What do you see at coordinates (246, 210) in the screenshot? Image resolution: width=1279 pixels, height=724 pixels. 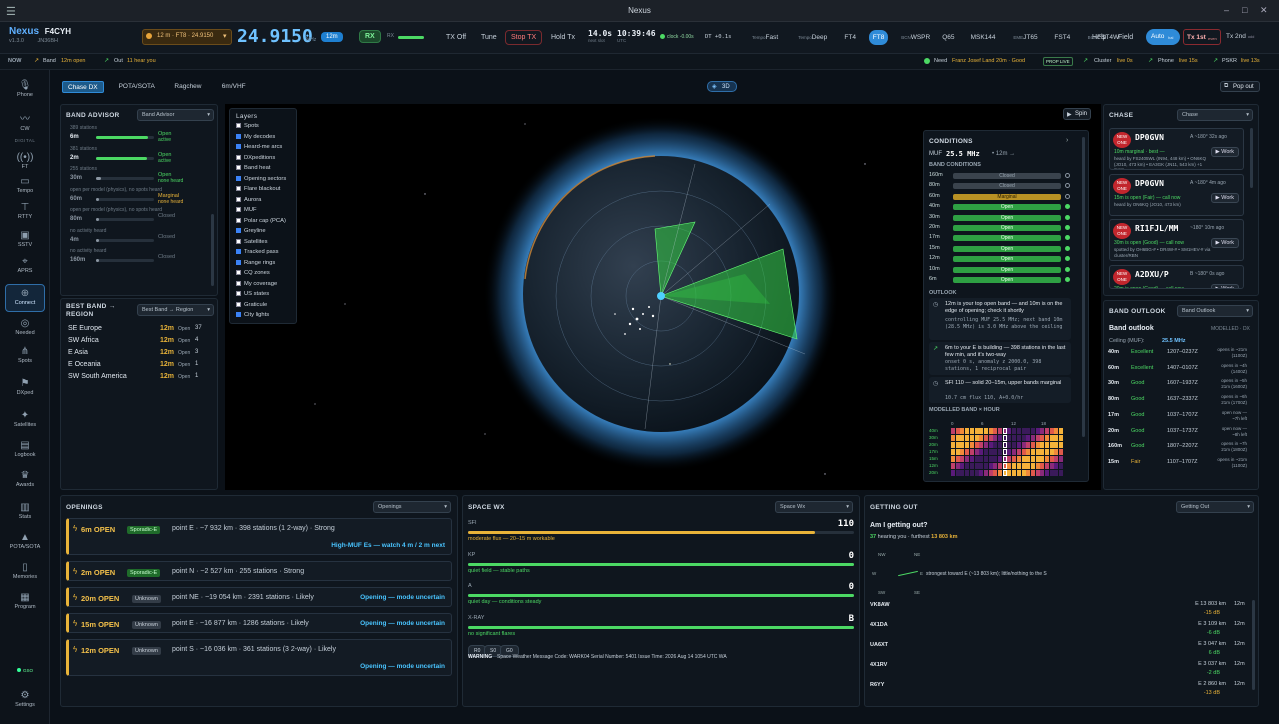 I see `layer-toggle-muf: MUF` at bounding box center [246, 210].